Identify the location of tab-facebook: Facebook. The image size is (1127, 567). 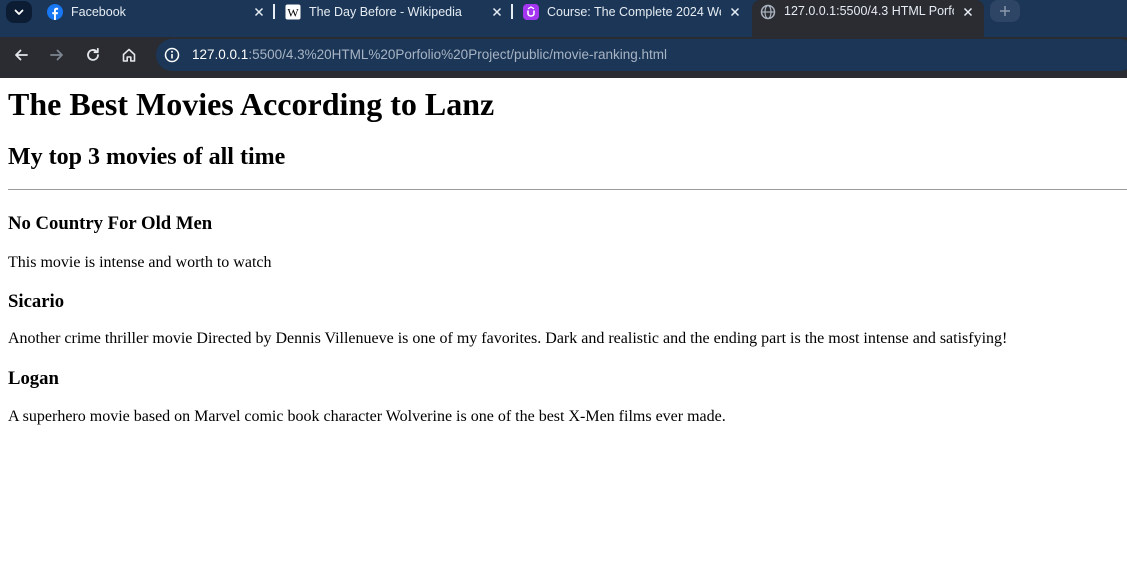
(157, 12).